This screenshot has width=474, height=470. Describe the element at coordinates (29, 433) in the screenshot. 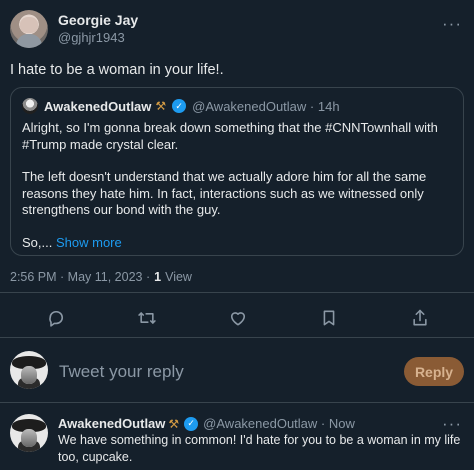

I see `reply-author-avatar` at that location.